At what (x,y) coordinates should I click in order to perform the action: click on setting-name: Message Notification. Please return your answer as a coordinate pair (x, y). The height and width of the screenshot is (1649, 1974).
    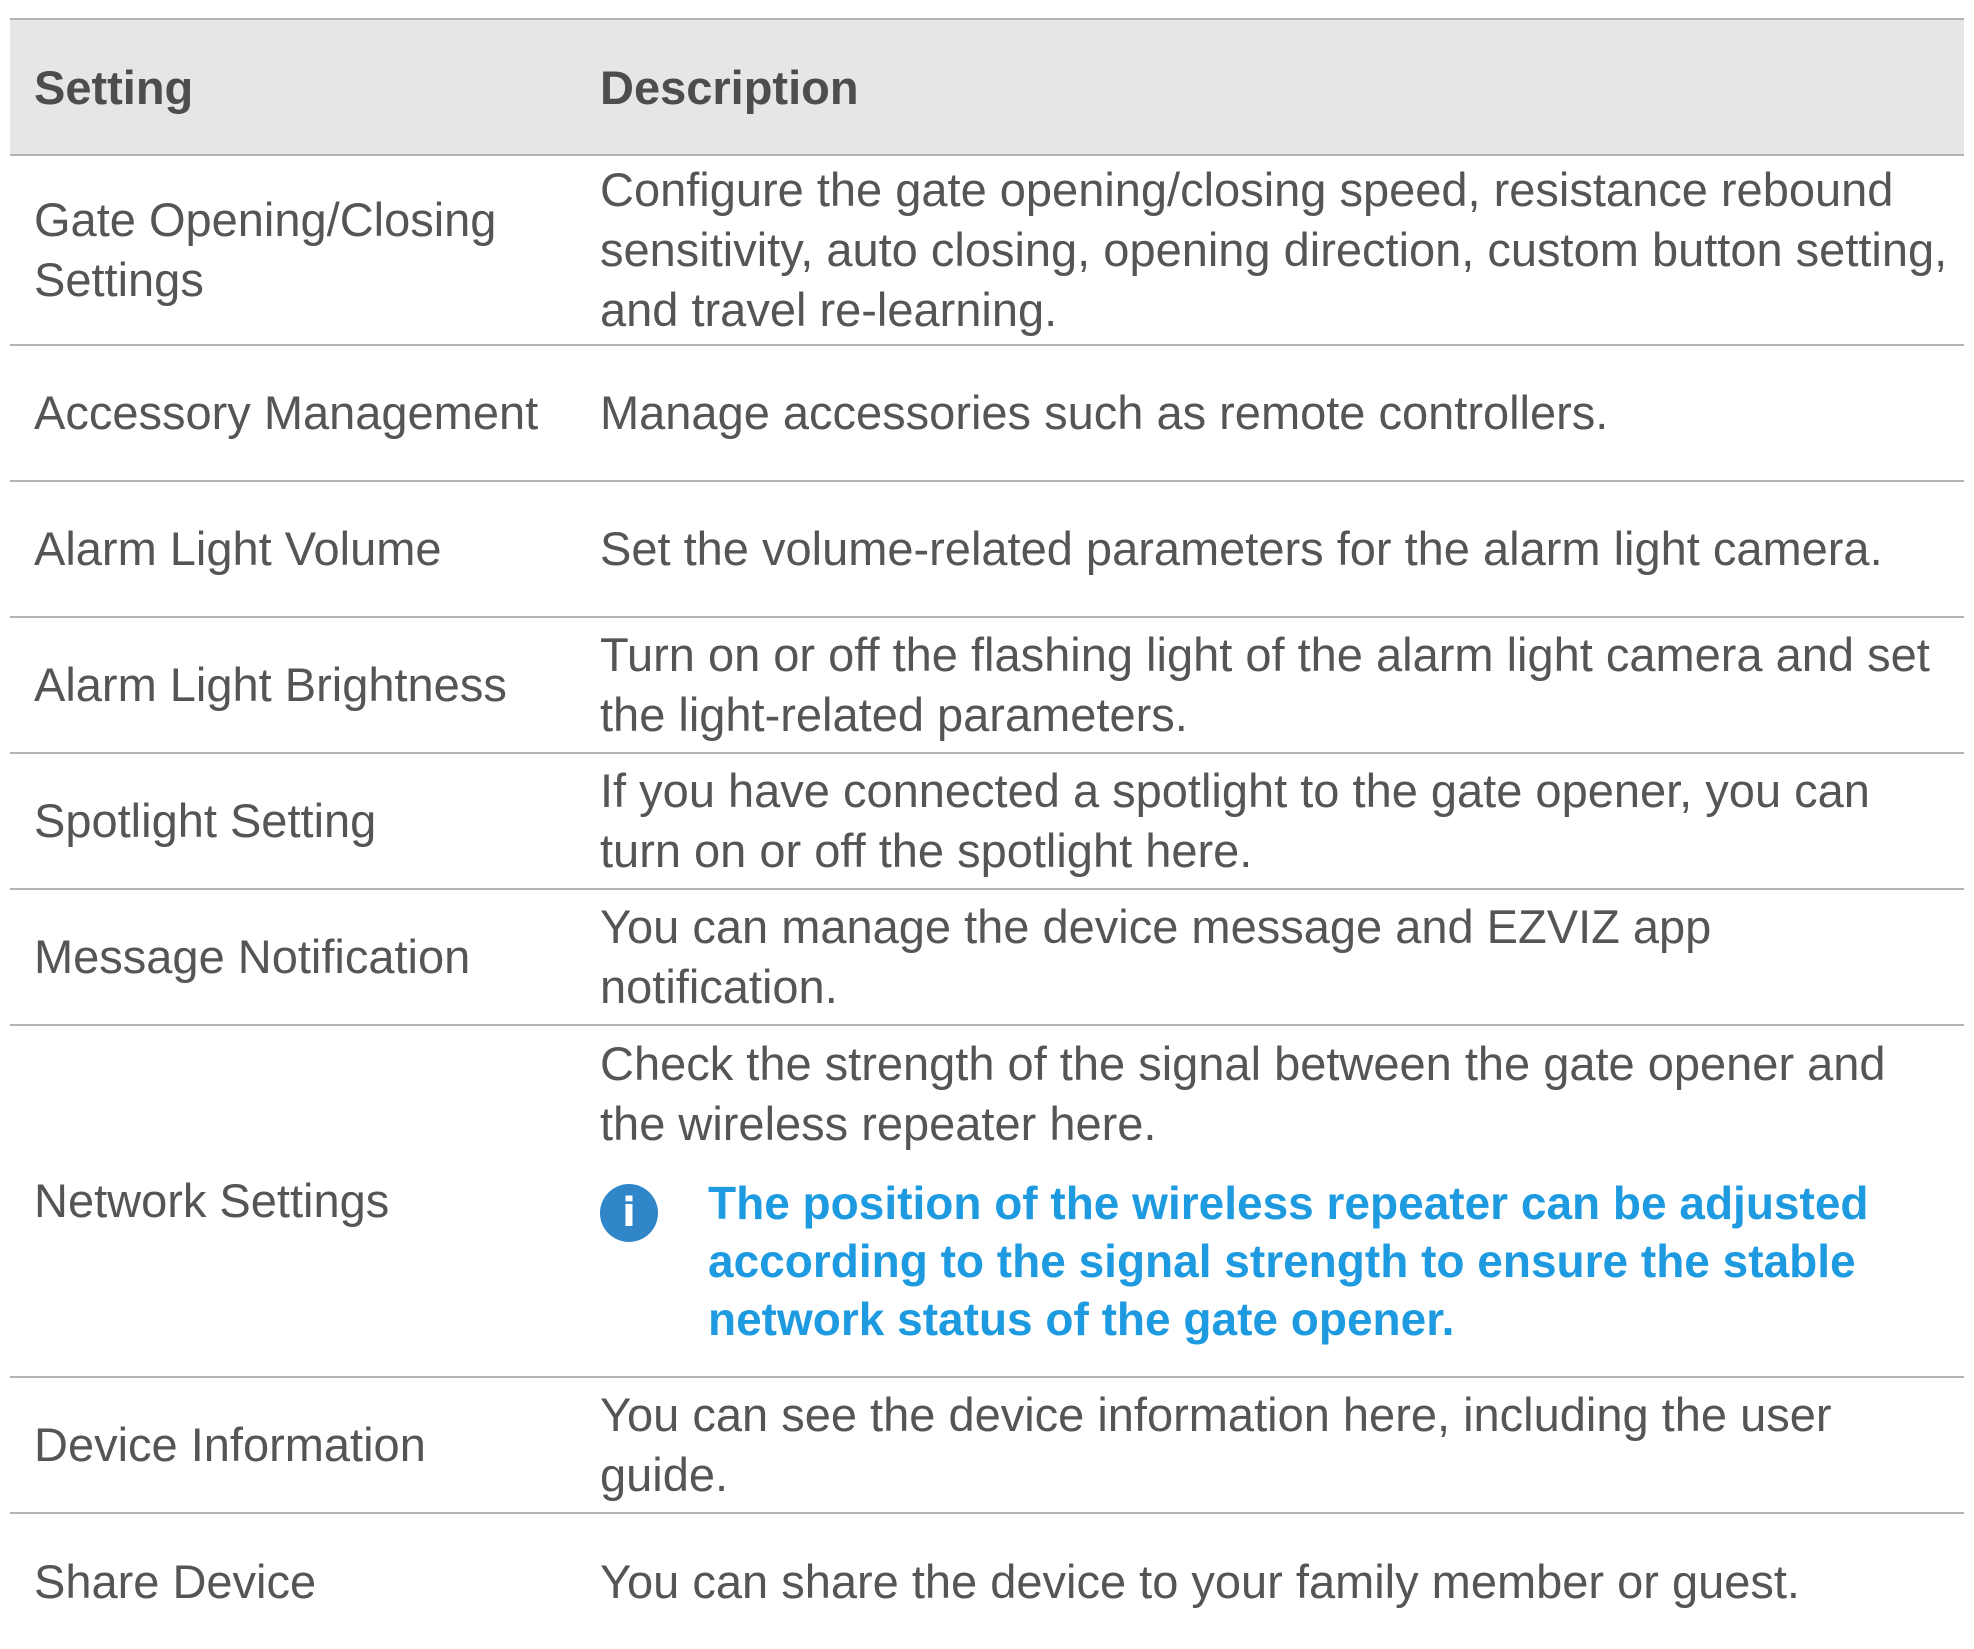
    Looking at the image, I should click on (305, 957).